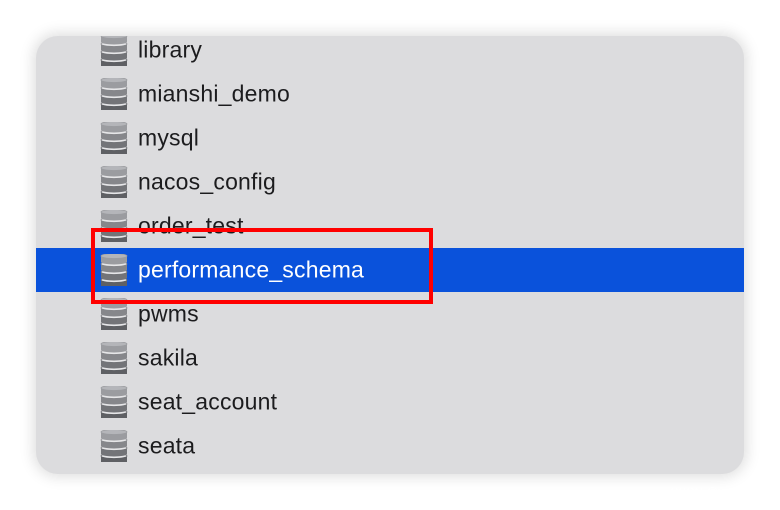 This screenshot has height=510, width=780. I want to click on database-label: mianshi_demo, so click(214, 93).